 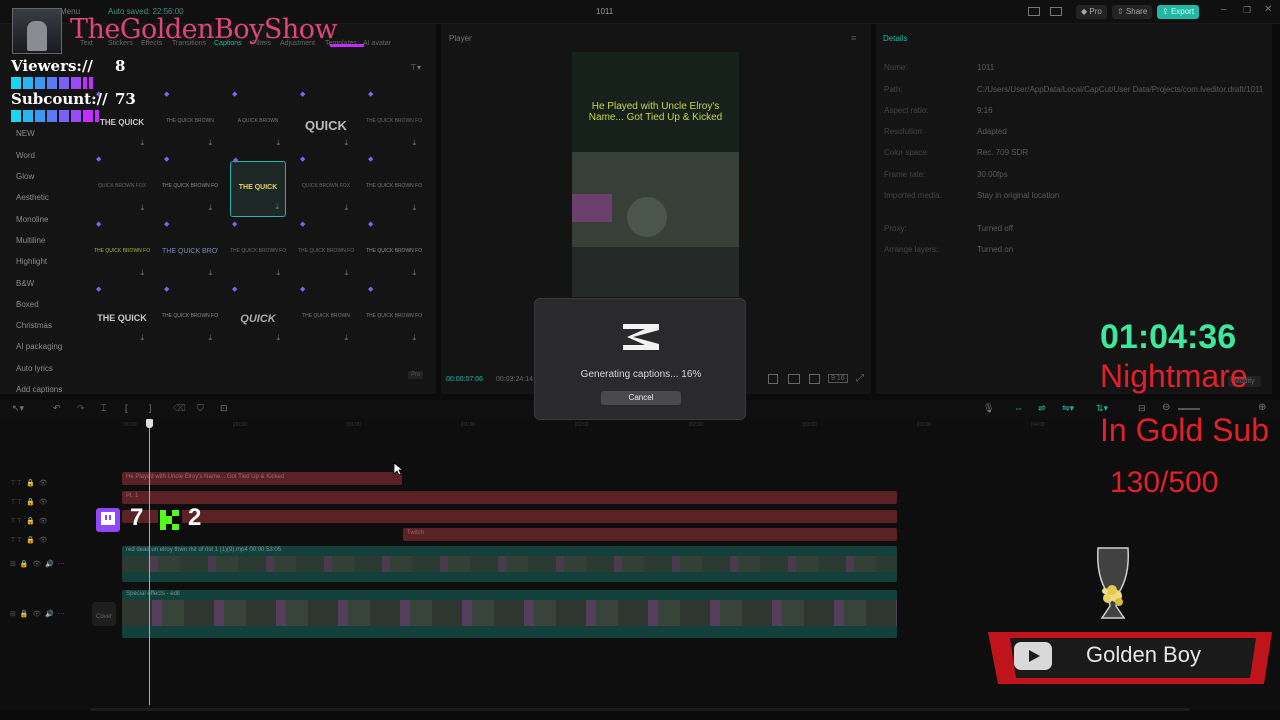 What do you see at coordinates (32, 219) in the screenshot?
I see `category-monoline: Monoline` at bounding box center [32, 219].